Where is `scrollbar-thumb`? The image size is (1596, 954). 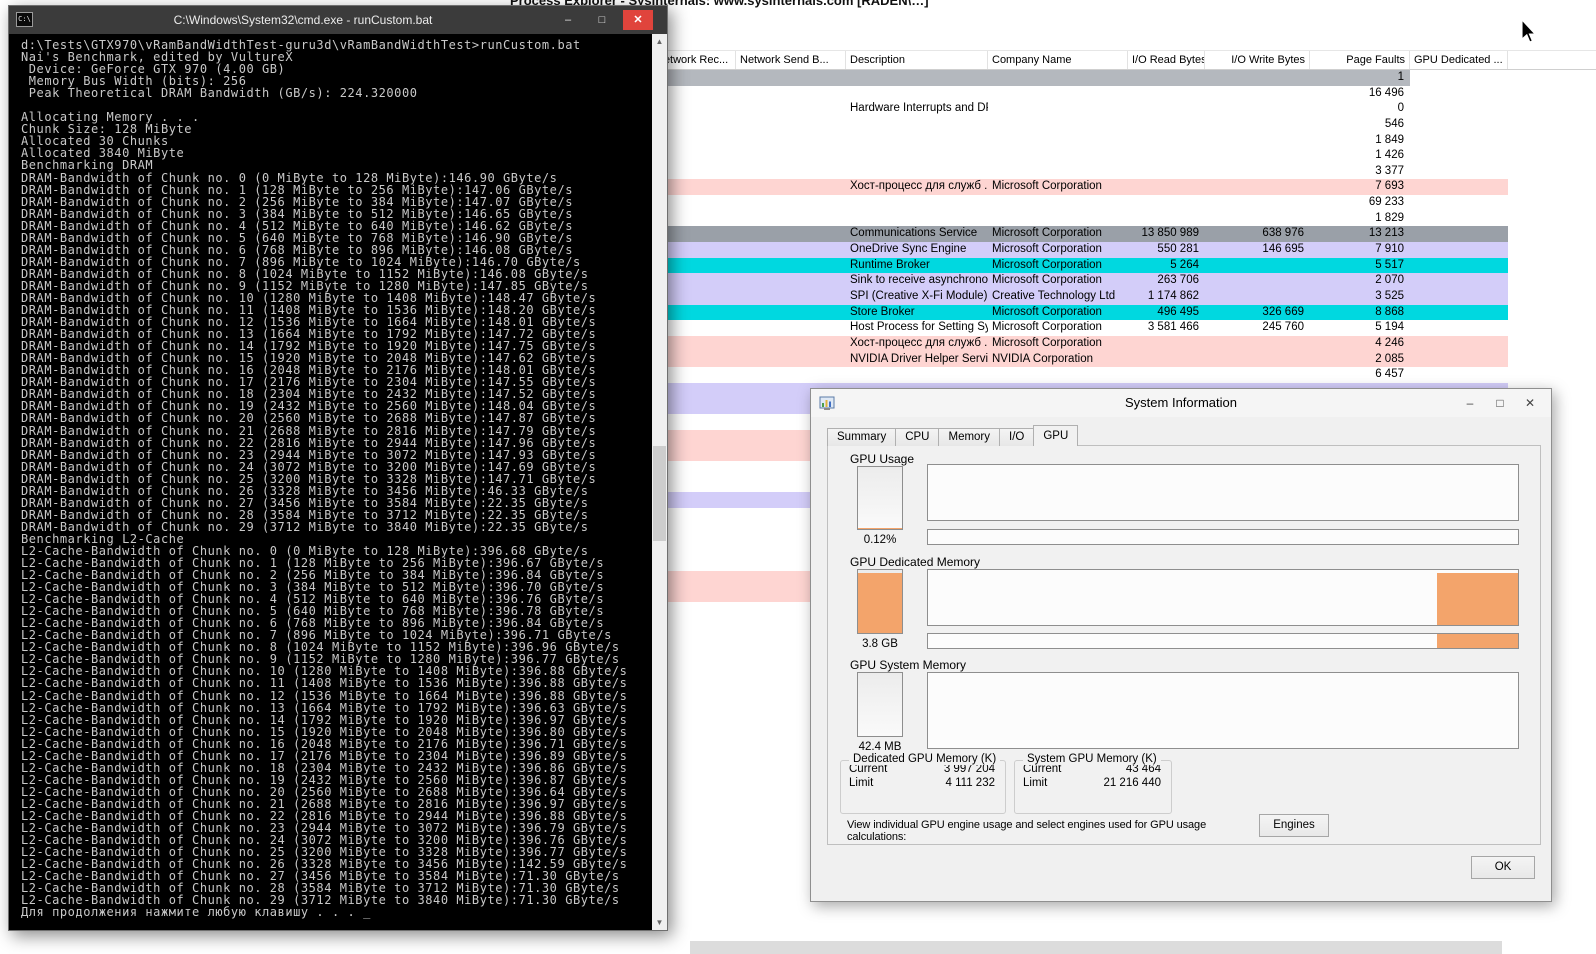
scrollbar-thumb is located at coordinates (659, 493).